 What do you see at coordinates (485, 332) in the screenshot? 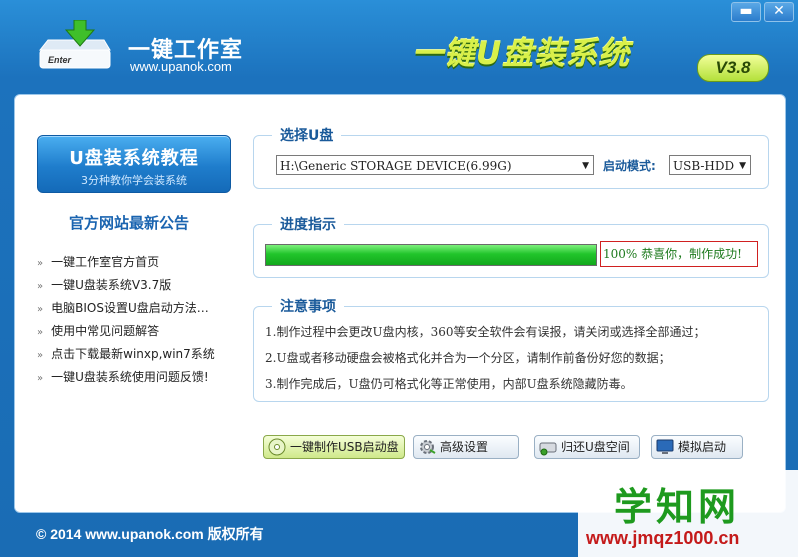
I see `note-item: 1.制作过程中会更改U盘内核，360等安全软件会有误报，请关闭或选择全部通过；` at bounding box center [485, 332].